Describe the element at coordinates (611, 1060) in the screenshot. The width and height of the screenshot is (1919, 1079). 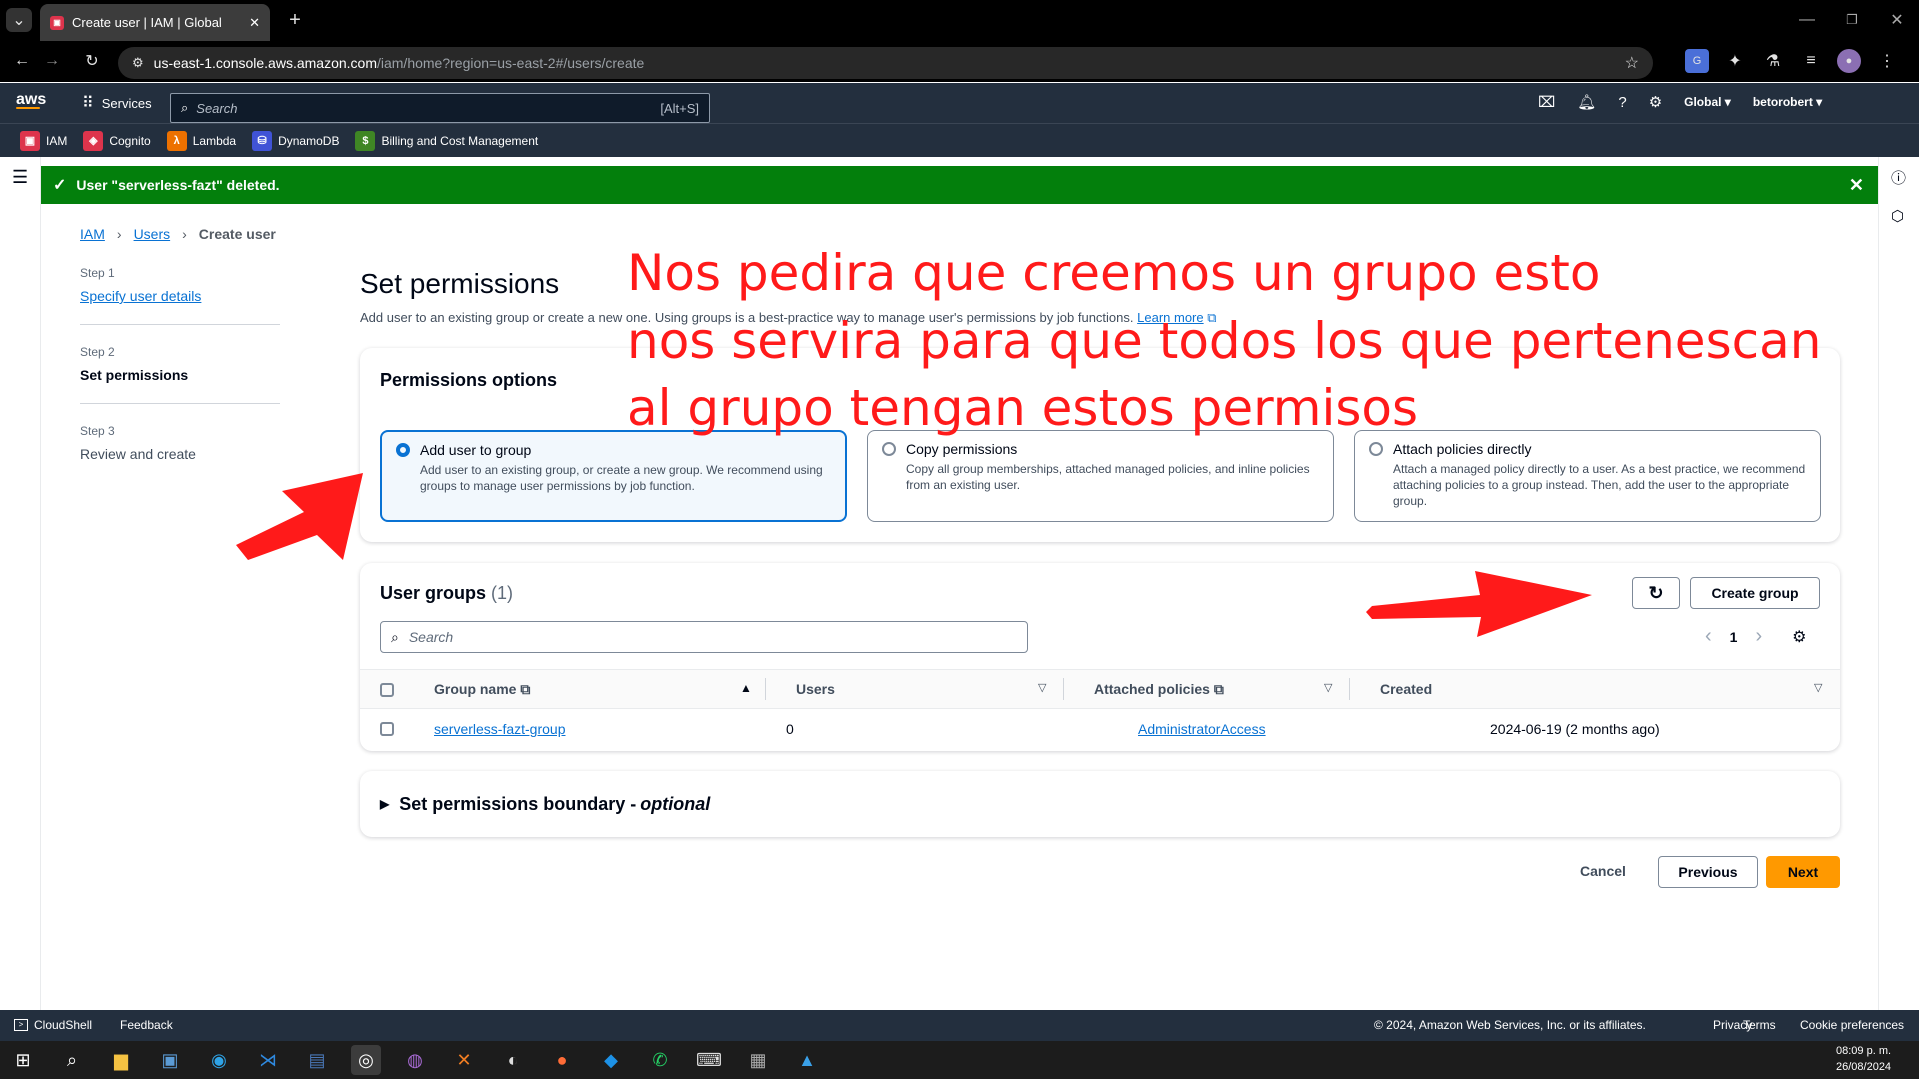
I see `docker-icon: ◆` at that location.